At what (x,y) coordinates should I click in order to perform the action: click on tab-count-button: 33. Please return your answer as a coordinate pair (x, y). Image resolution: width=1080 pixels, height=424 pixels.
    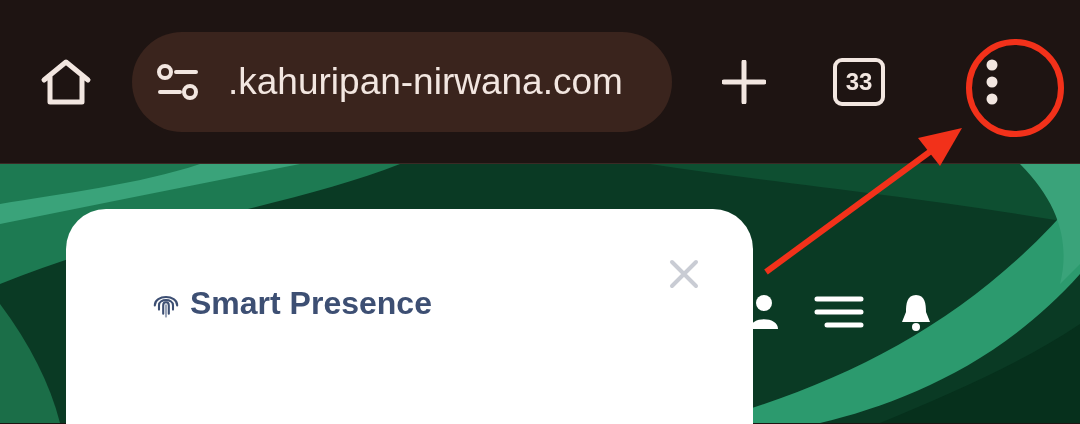
    Looking at the image, I should click on (859, 81).